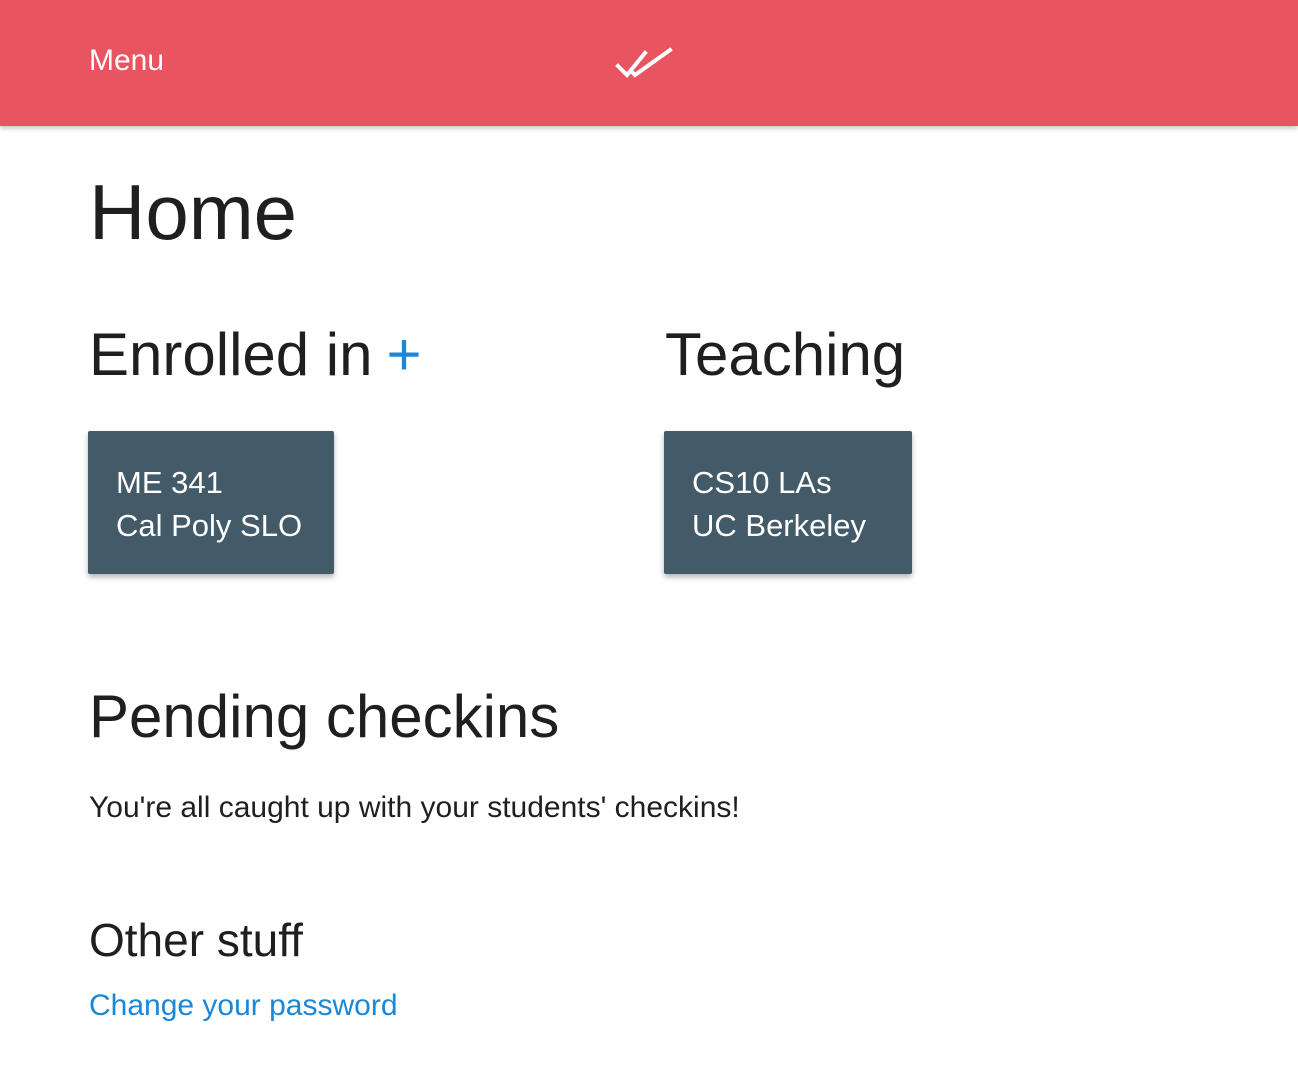  Describe the element at coordinates (404, 354) in the screenshot. I see `add-course-button: +` at that location.